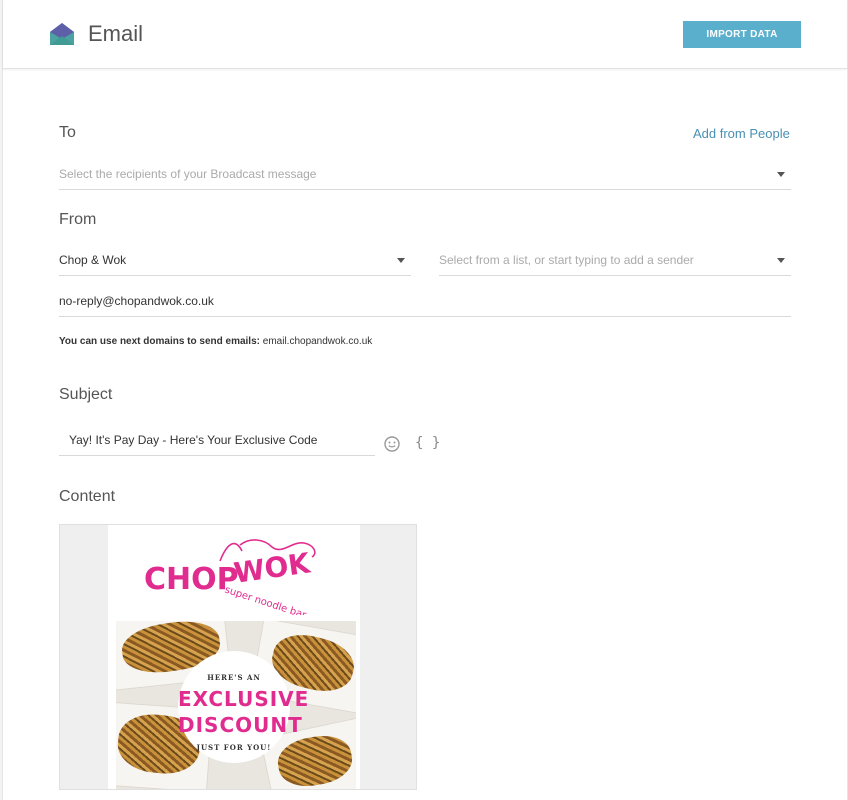 The height and width of the screenshot is (800, 848). I want to click on sender-name-select: Chop & Wok, so click(235, 260).